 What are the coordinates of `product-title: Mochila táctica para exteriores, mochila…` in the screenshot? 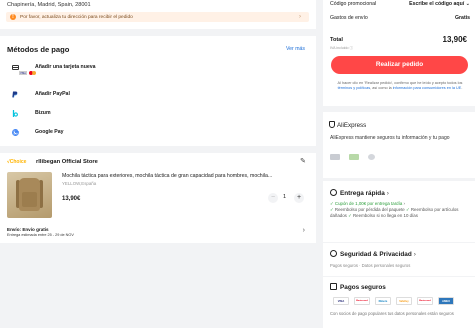 It's located at (184, 176).